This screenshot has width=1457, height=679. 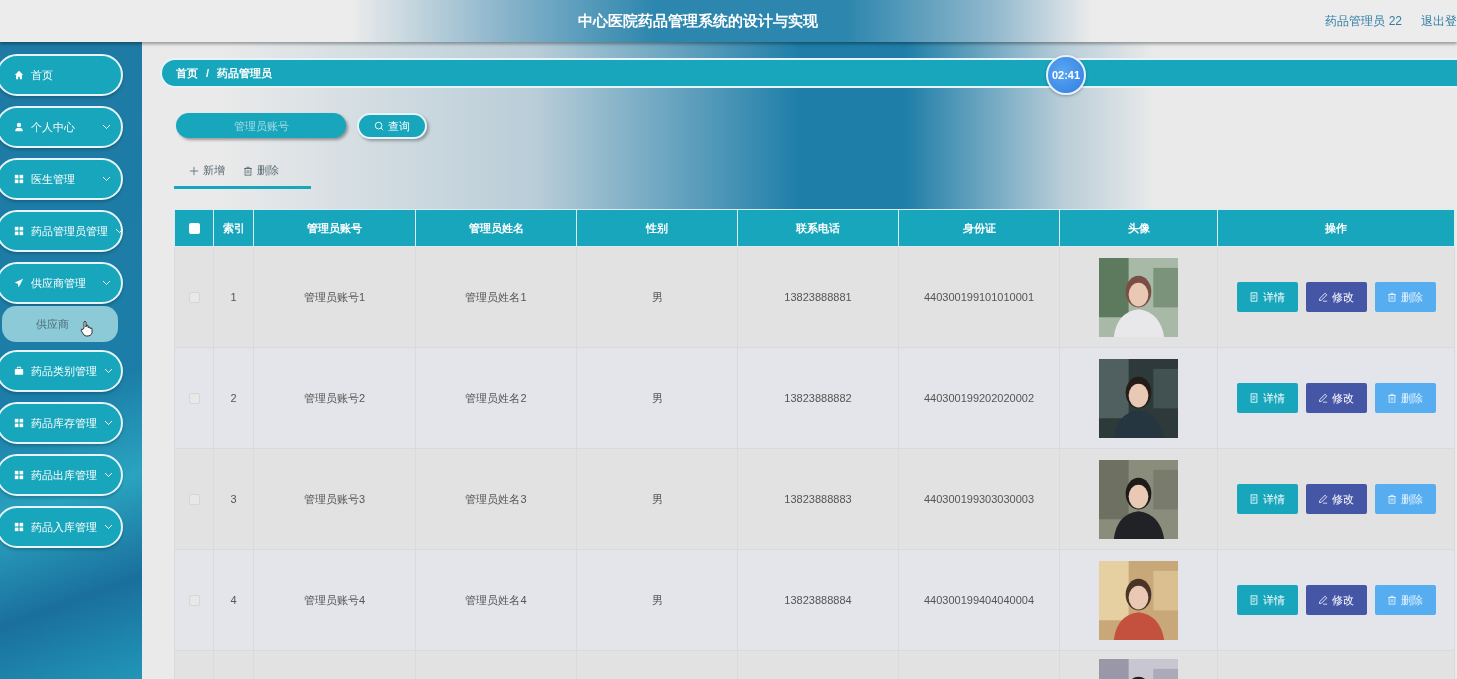 I want to click on sidebar-item: 药品类别管理, so click(x=61, y=371).